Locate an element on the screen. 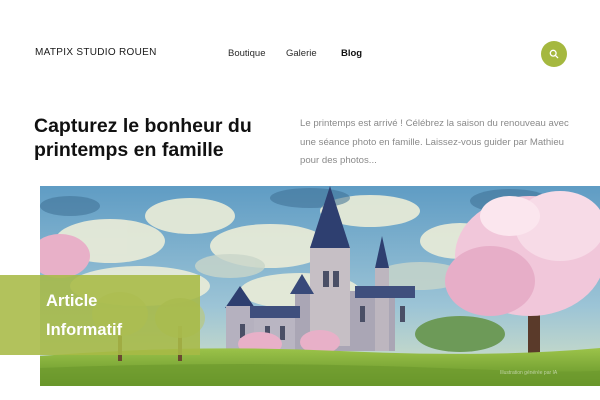 This screenshot has width=600, height=400. category-label-line1: Article is located at coordinates (72, 301).